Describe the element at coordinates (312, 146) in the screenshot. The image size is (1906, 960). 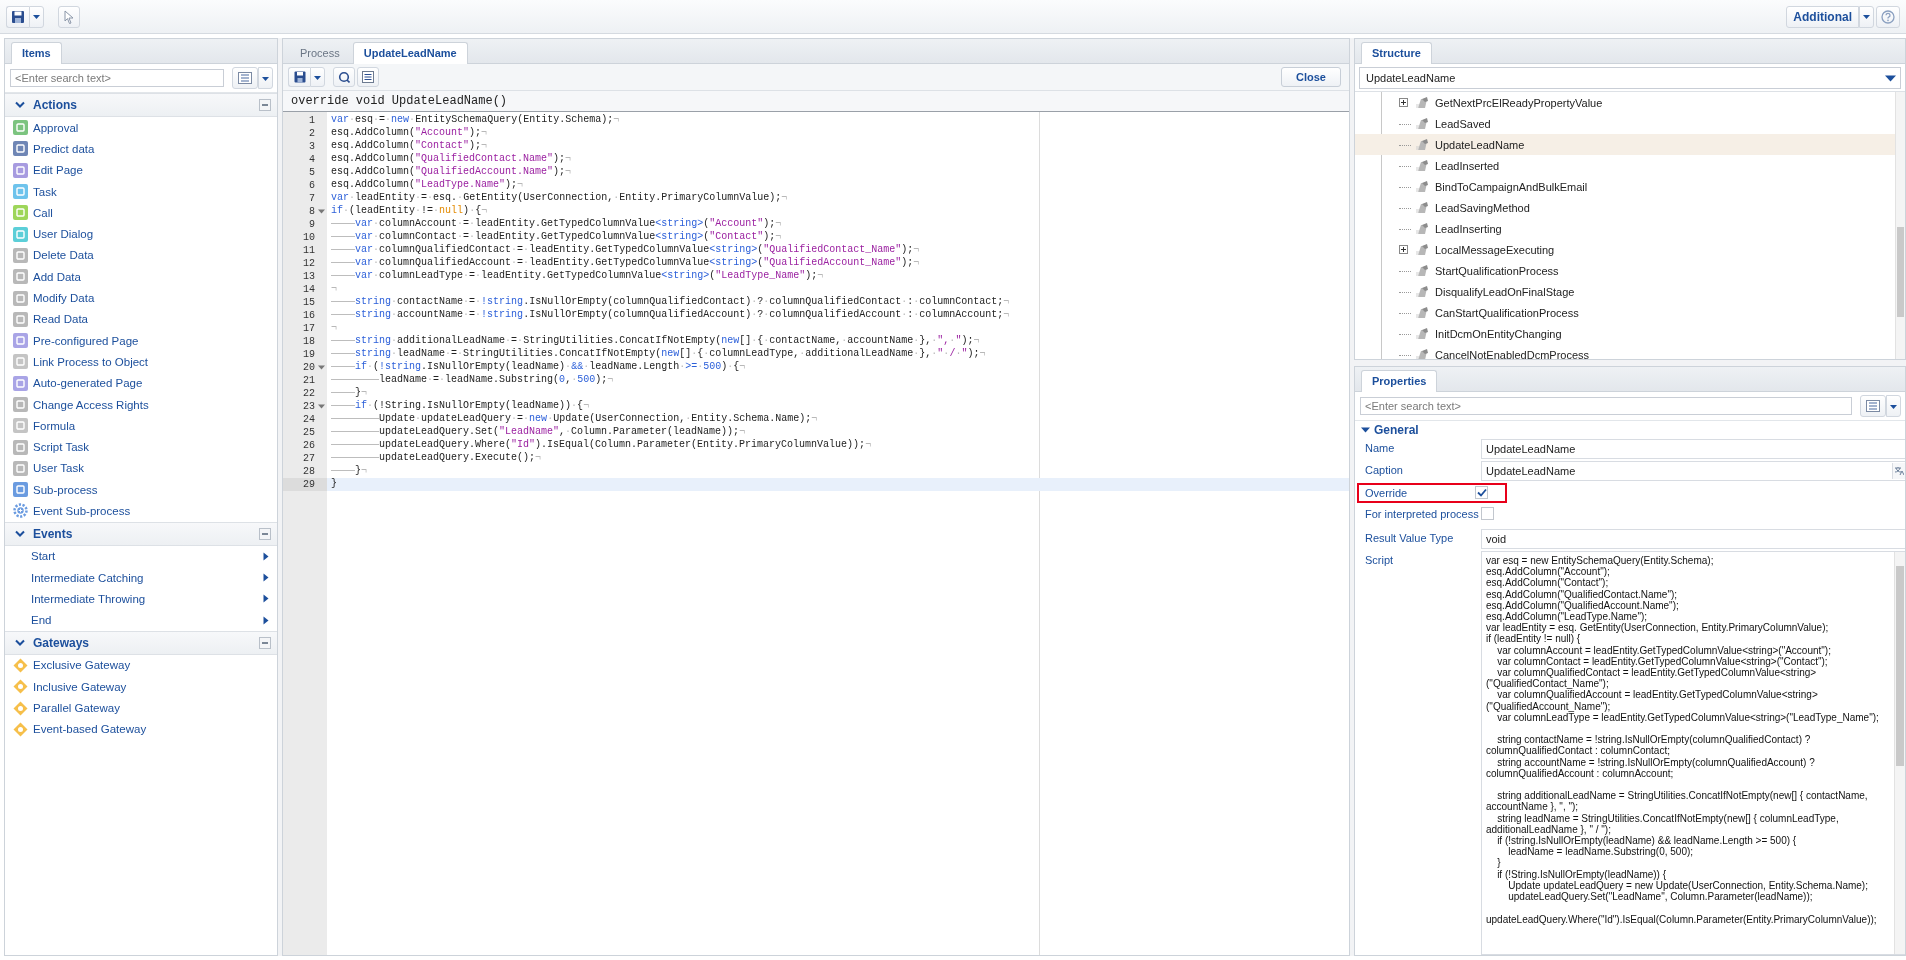
I see `line-number: 3` at that location.